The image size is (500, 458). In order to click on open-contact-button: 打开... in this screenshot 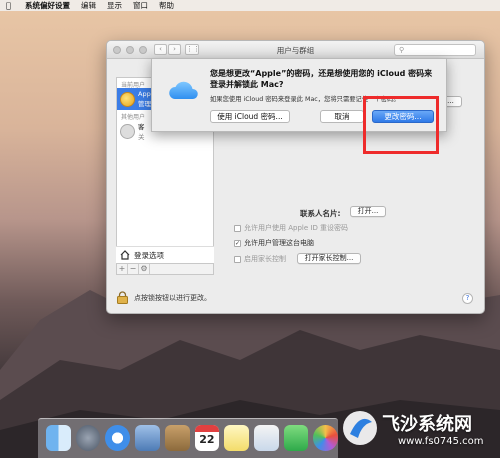, I will do `click(368, 211)`.